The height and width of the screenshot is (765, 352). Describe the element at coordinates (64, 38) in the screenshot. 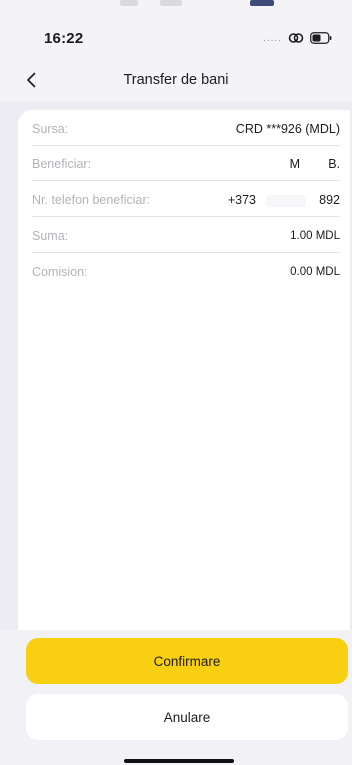

I see `status-time: 16:22` at that location.